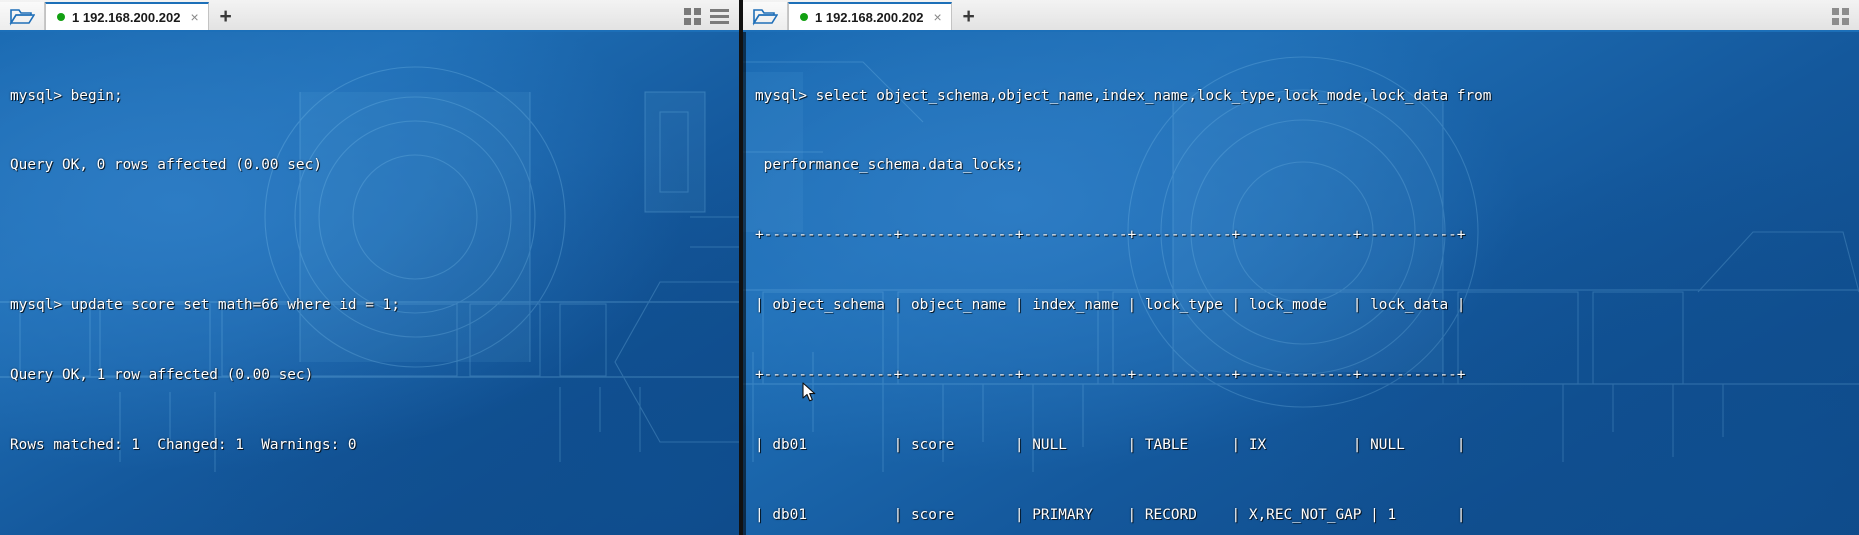 The image size is (1859, 535). What do you see at coordinates (889, 165) in the screenshot?
I see `terminal-line: performance_schema.data_locks;` at bounding box center [889, 165].